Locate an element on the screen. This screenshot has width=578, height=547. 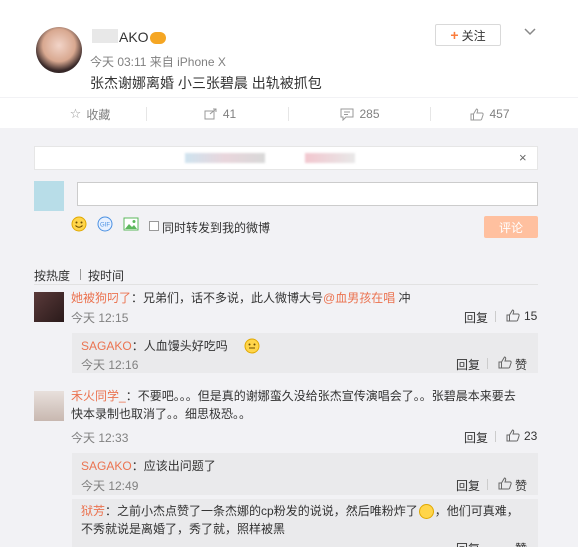
gif-icon: GIF is located at coordinates (105, 224).